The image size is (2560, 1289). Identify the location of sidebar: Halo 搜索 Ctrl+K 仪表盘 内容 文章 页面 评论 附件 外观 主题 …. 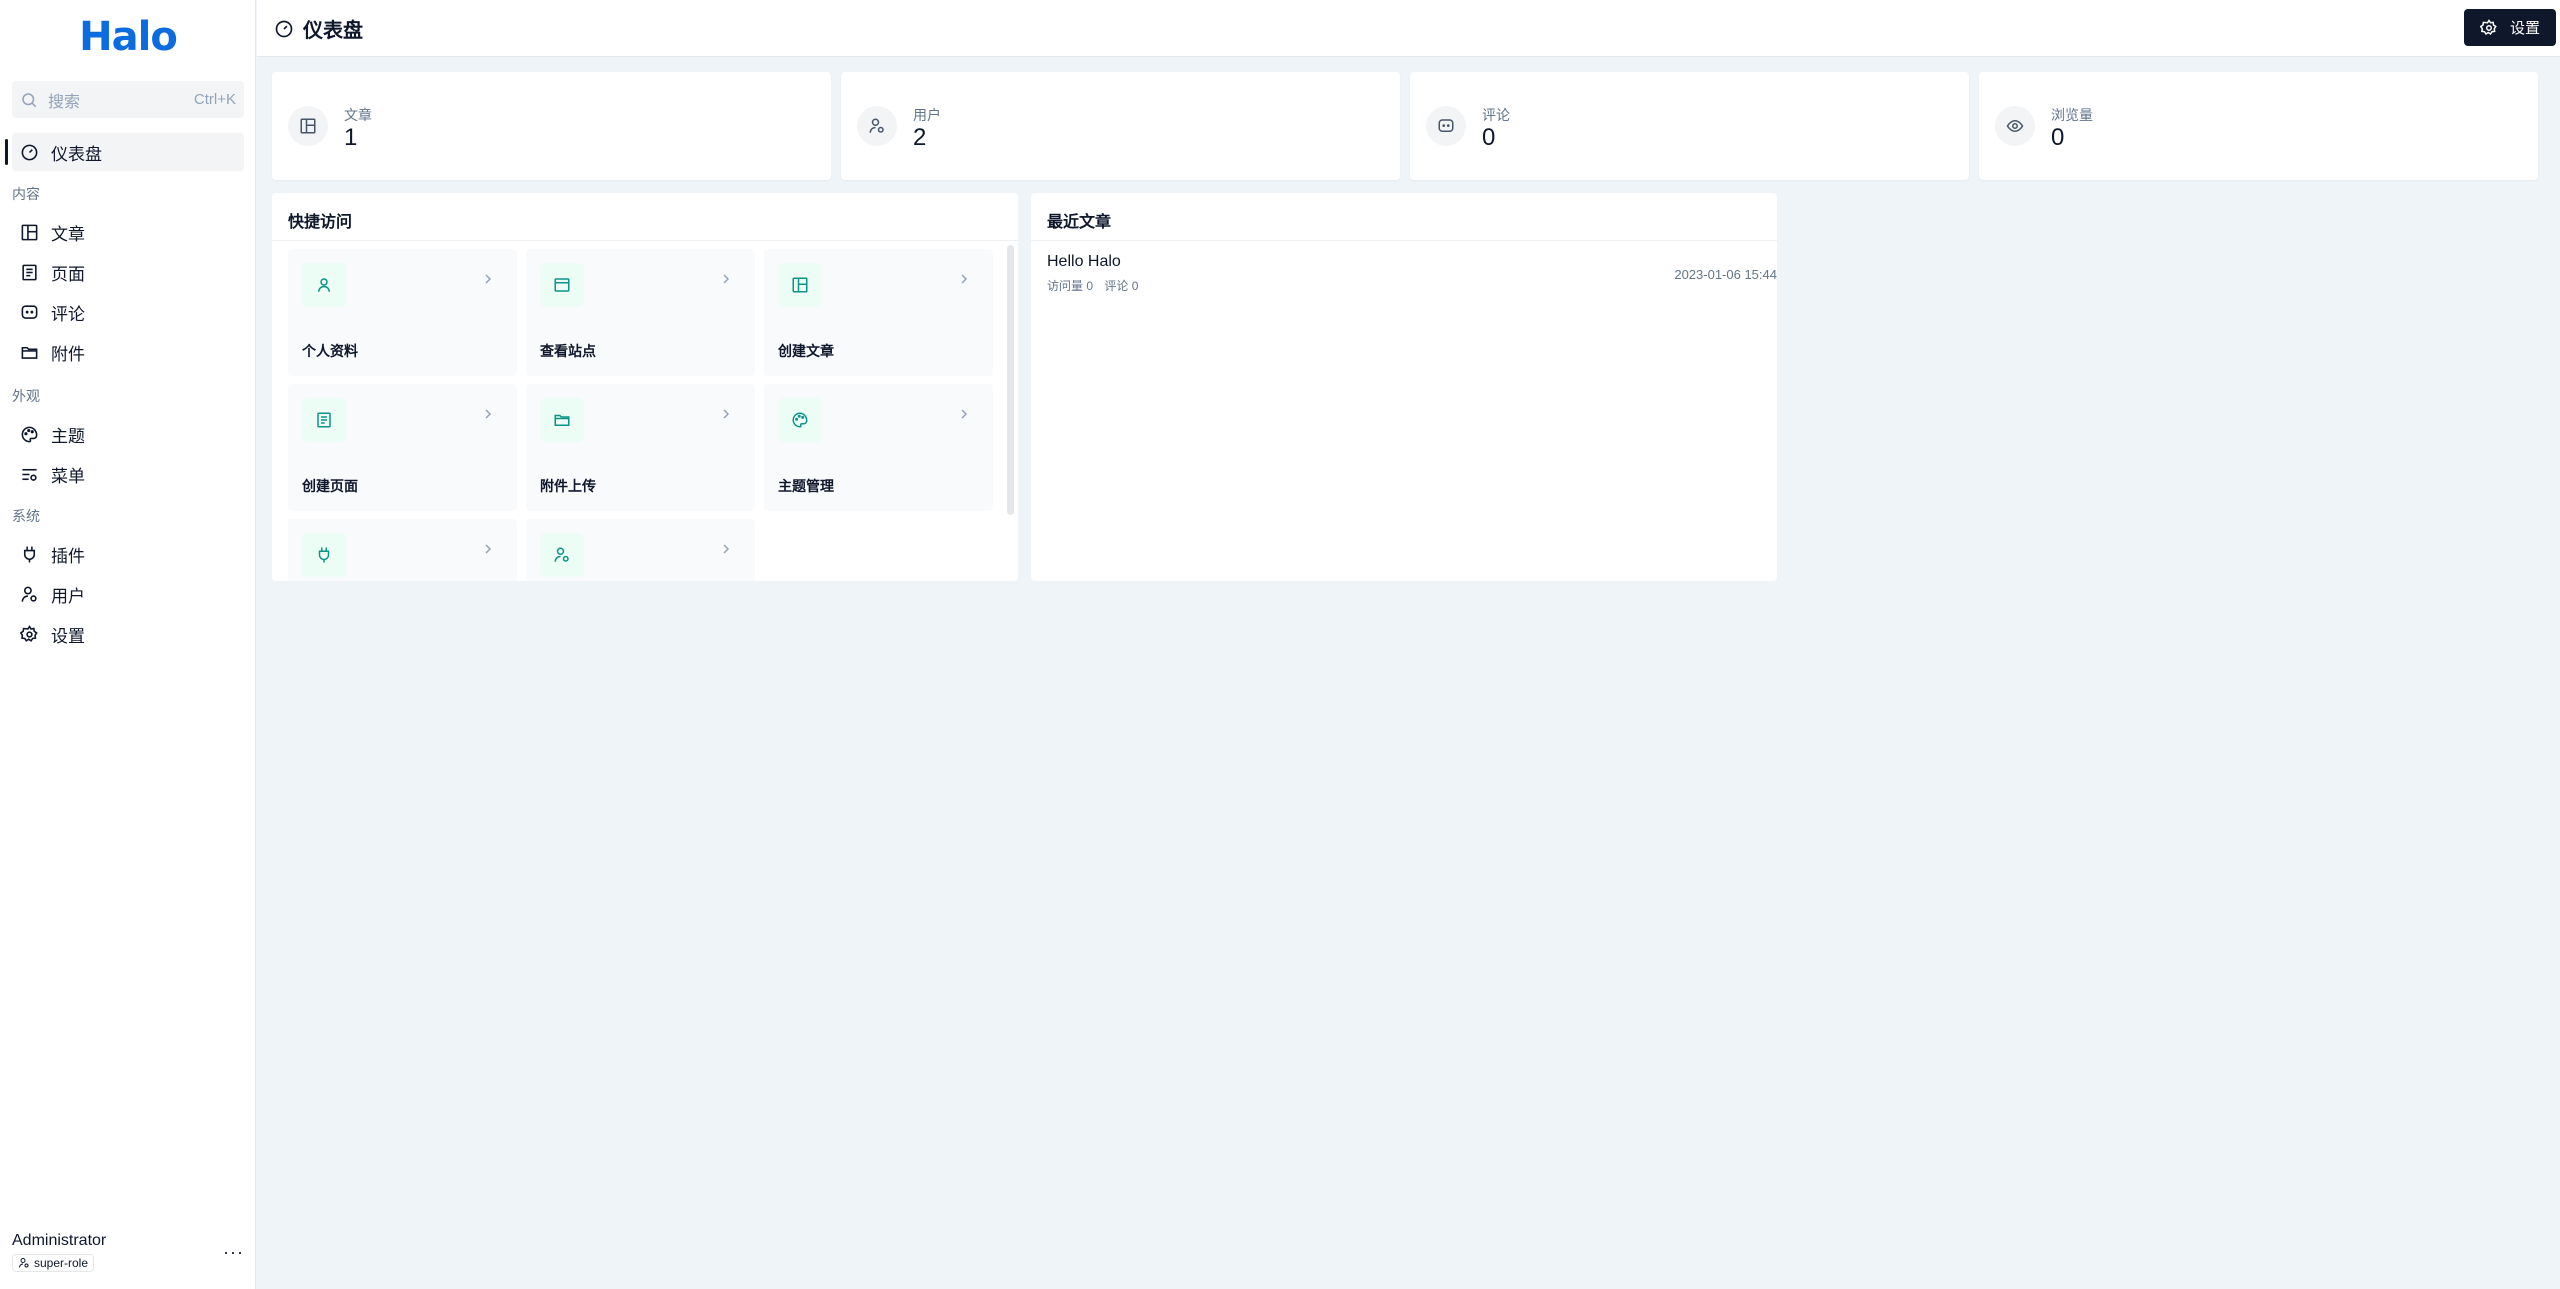
(128, 644).